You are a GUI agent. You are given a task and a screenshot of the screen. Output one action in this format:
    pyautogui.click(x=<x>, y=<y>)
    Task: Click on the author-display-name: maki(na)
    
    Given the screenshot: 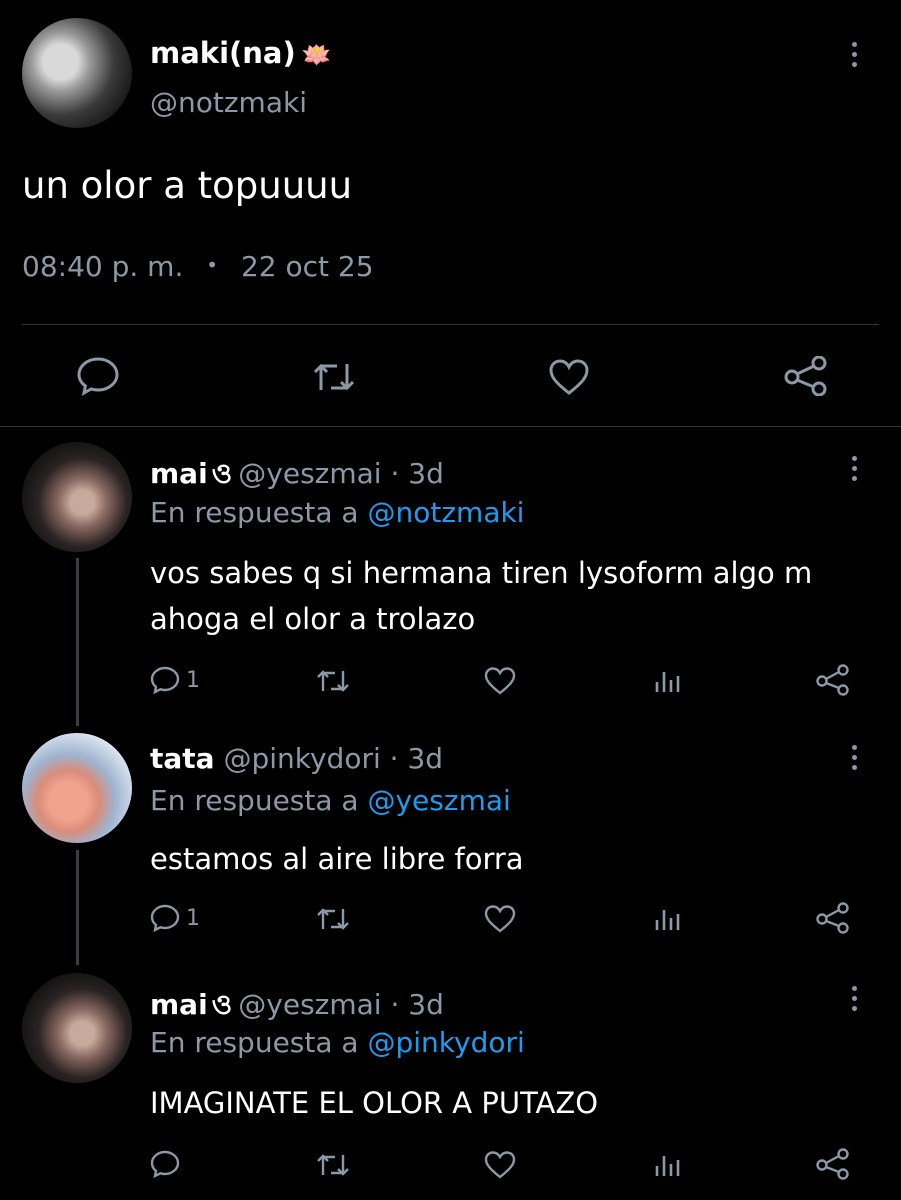 What is the action you would take?
    pyautogui.click(x=223, y=53)
    